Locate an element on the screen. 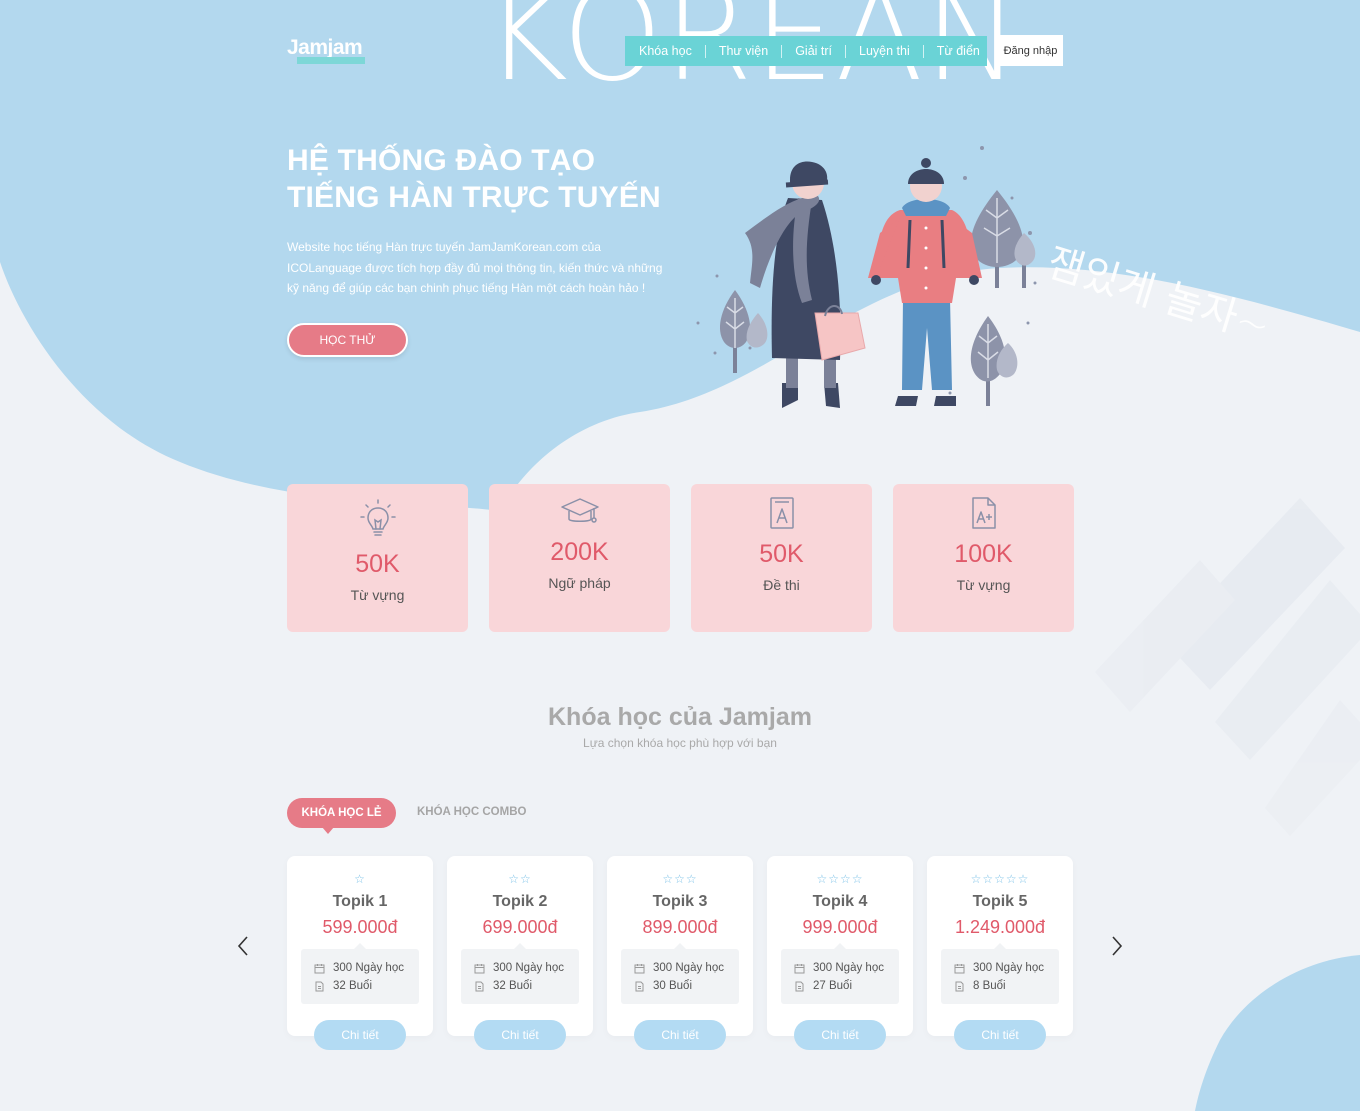 The height and width of the screenshot is (1111, 1360). logo-underline is located at coordinates (331, 60).